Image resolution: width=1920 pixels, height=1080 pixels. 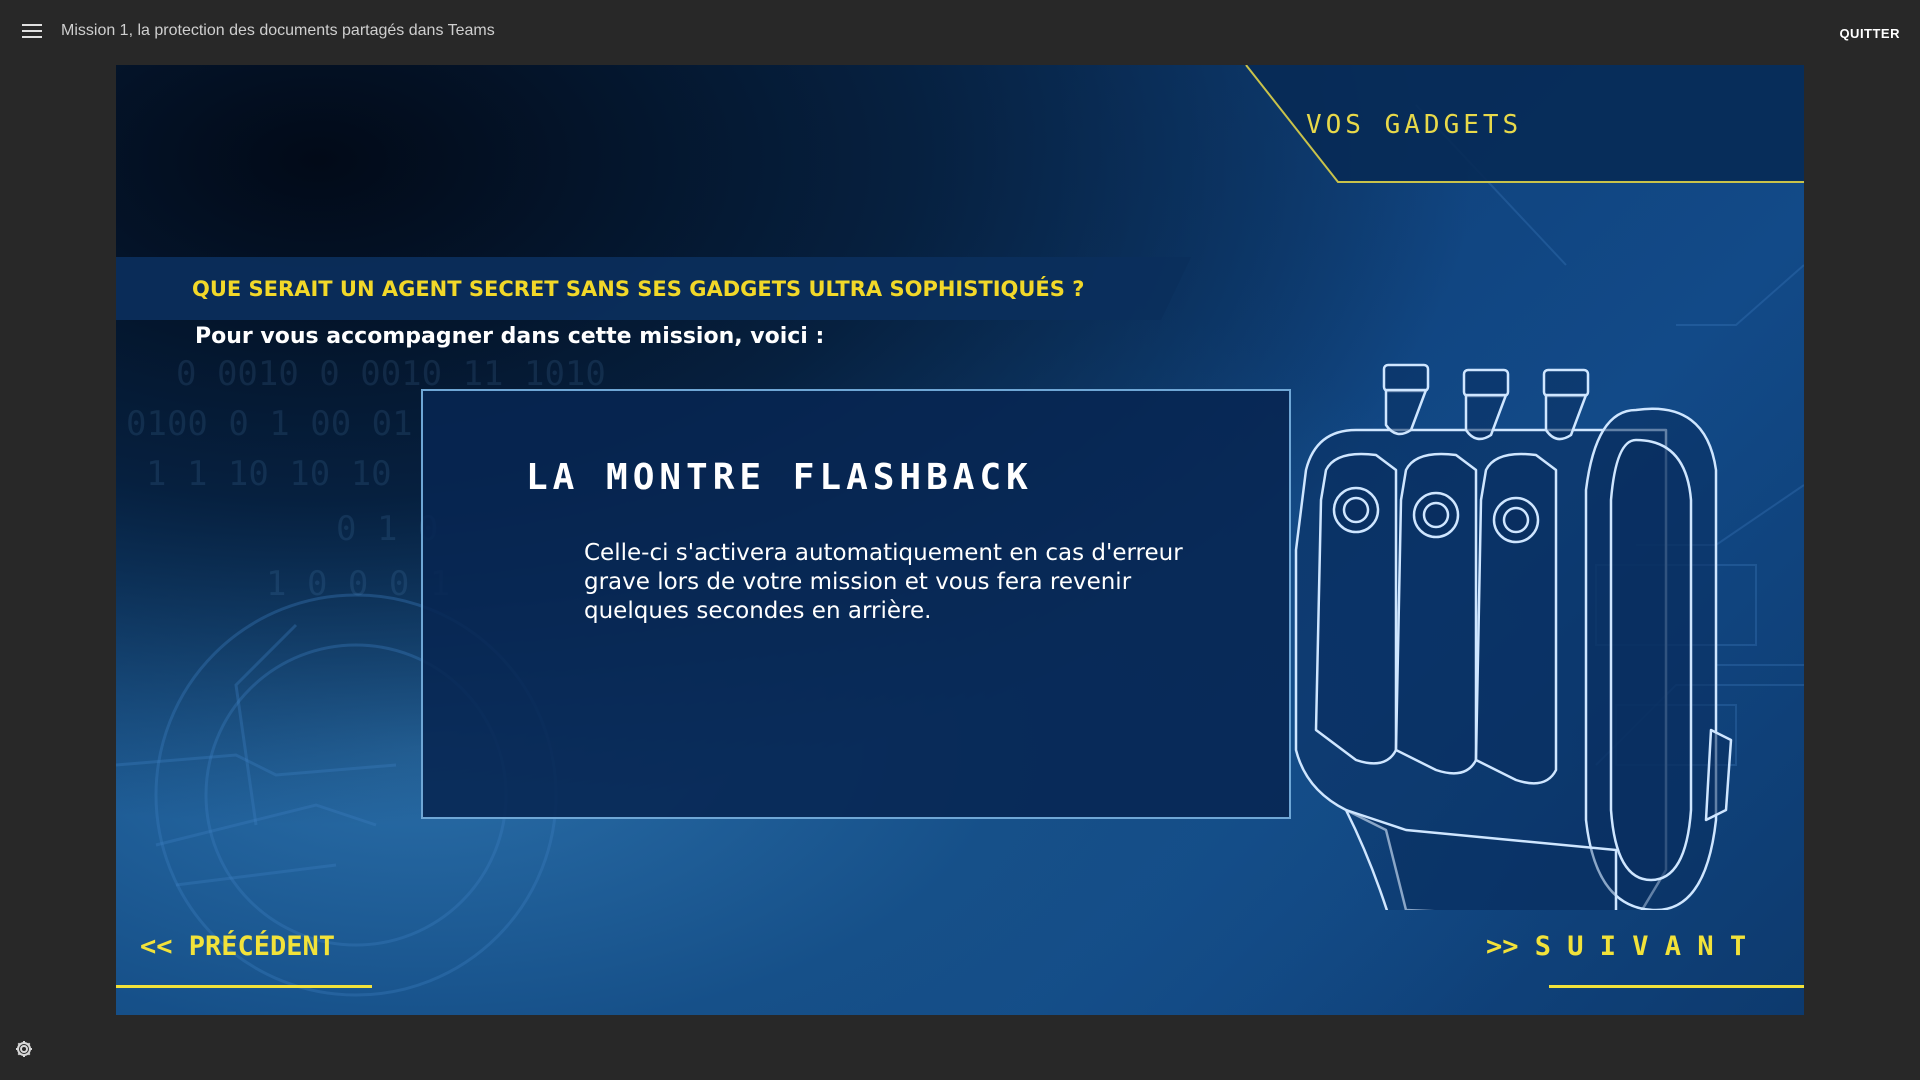 What do you see at coordinates (779, 477) in the screenshot?
I see `gadget-title: LA MONTRE FLASHBACK` at bounding box center [779, 477].